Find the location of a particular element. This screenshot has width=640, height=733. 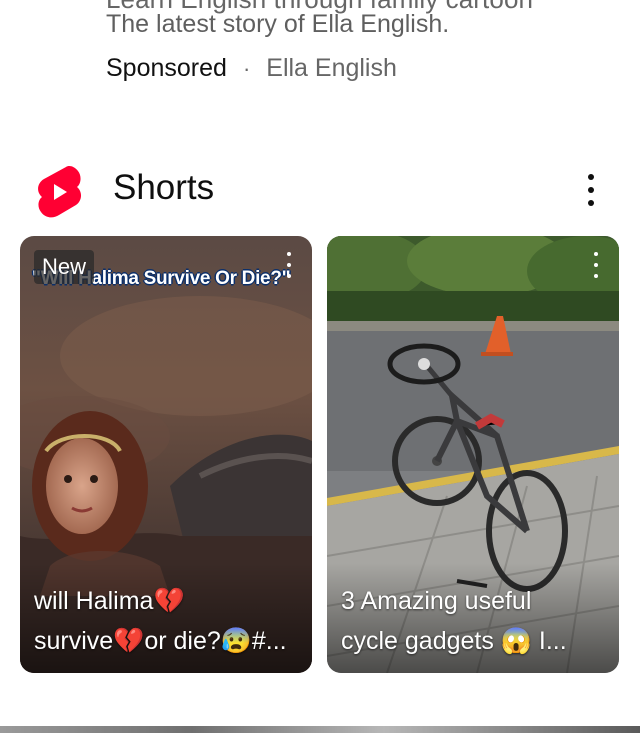

advertiser-name: Ella English is located at coordinates (331, 68).